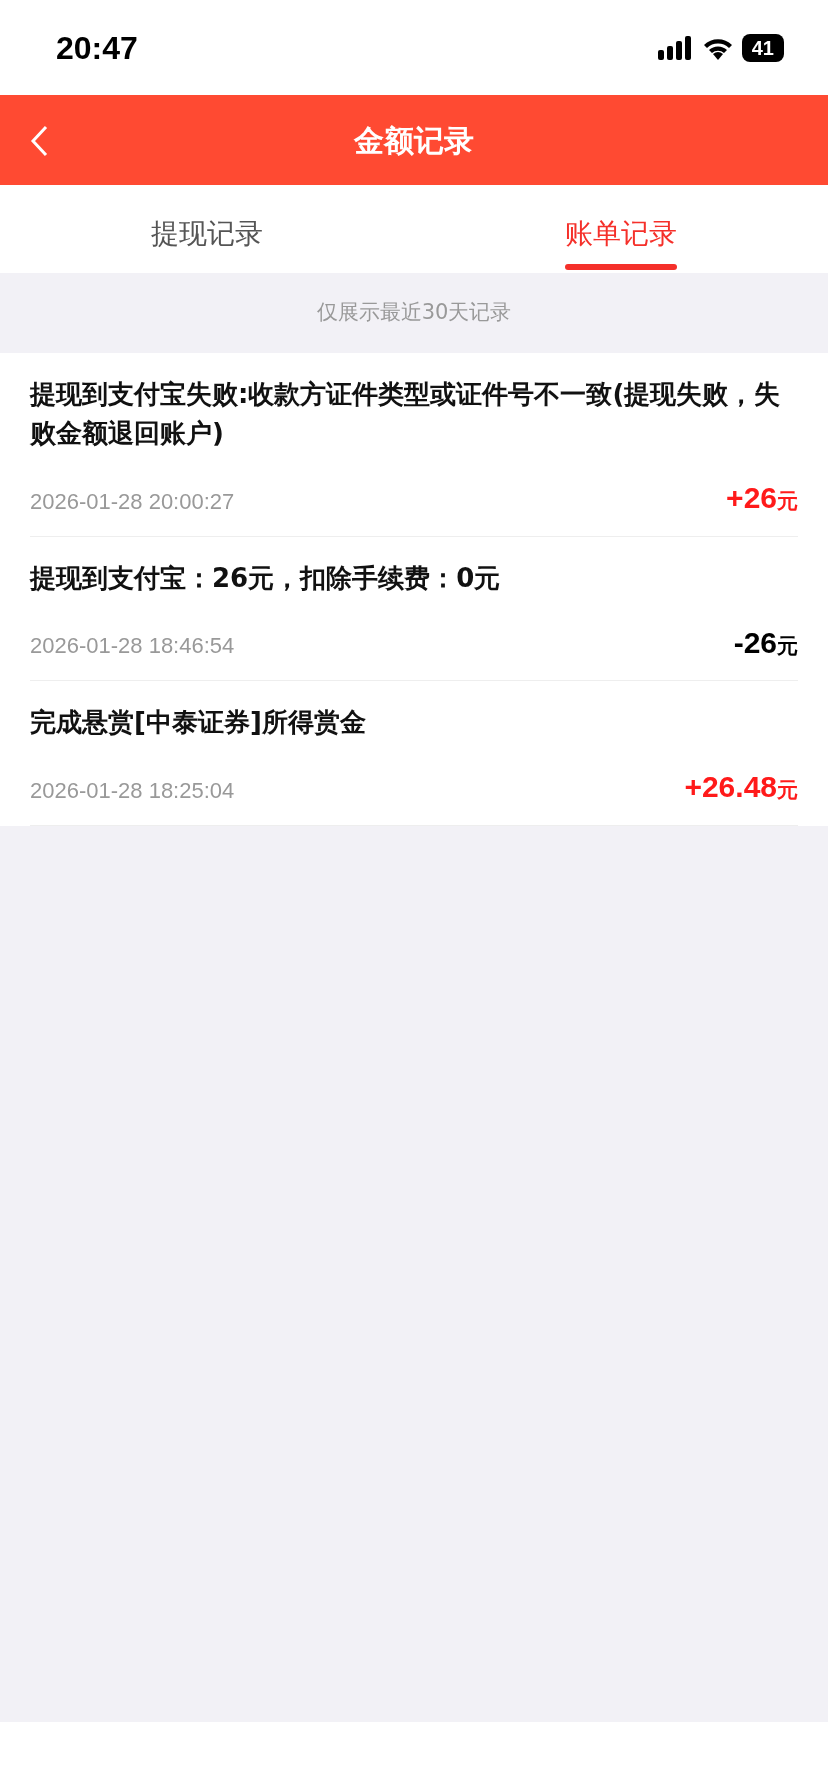 This screenshot has width=828, height=1792. I want to click on record-time: 2026-01-28 18:46:54, so click(132, 646).